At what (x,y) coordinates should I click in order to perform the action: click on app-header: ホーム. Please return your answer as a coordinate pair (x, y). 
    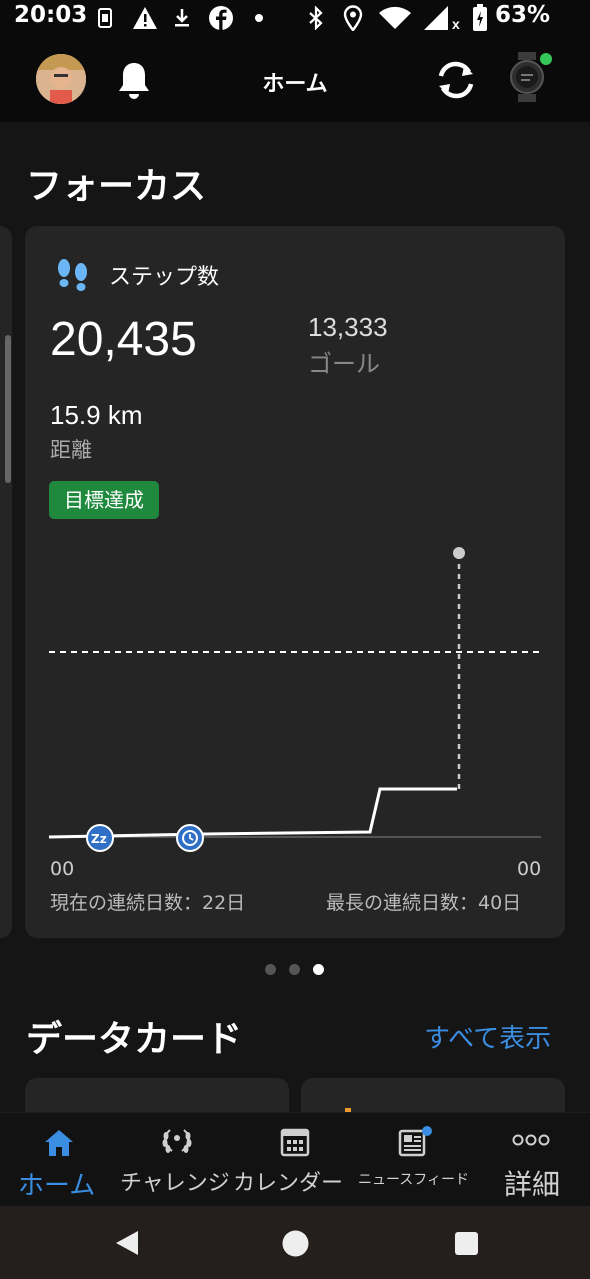
    Looking at the image, I should click on (295, 79).